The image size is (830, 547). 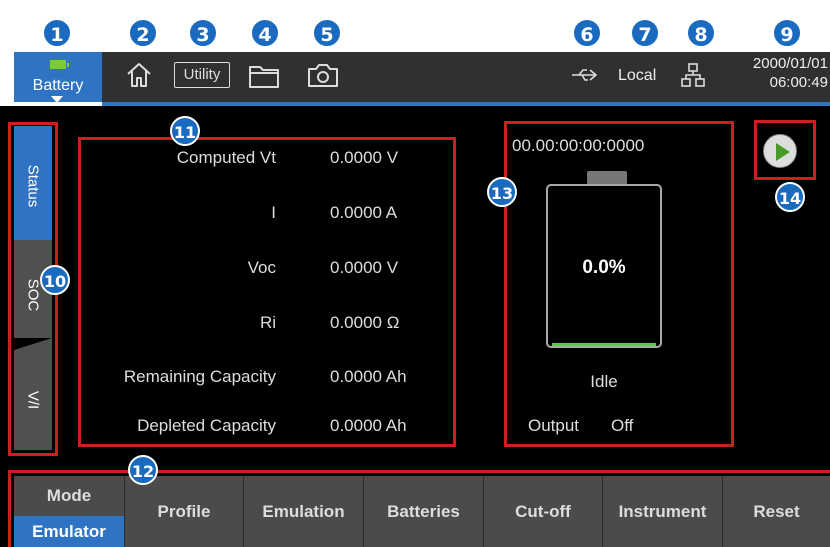 I want to click on callout-9: 9, so click(x=787, y=33).